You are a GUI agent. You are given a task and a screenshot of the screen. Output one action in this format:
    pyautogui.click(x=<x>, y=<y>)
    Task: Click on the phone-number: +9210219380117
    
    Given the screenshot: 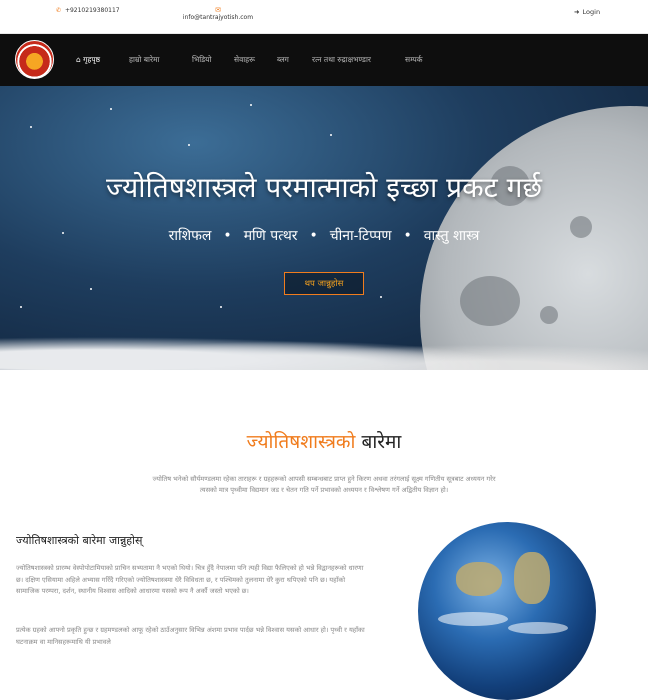 What is the action you would take?
    pyautogui.click(x=92, y=10)
    